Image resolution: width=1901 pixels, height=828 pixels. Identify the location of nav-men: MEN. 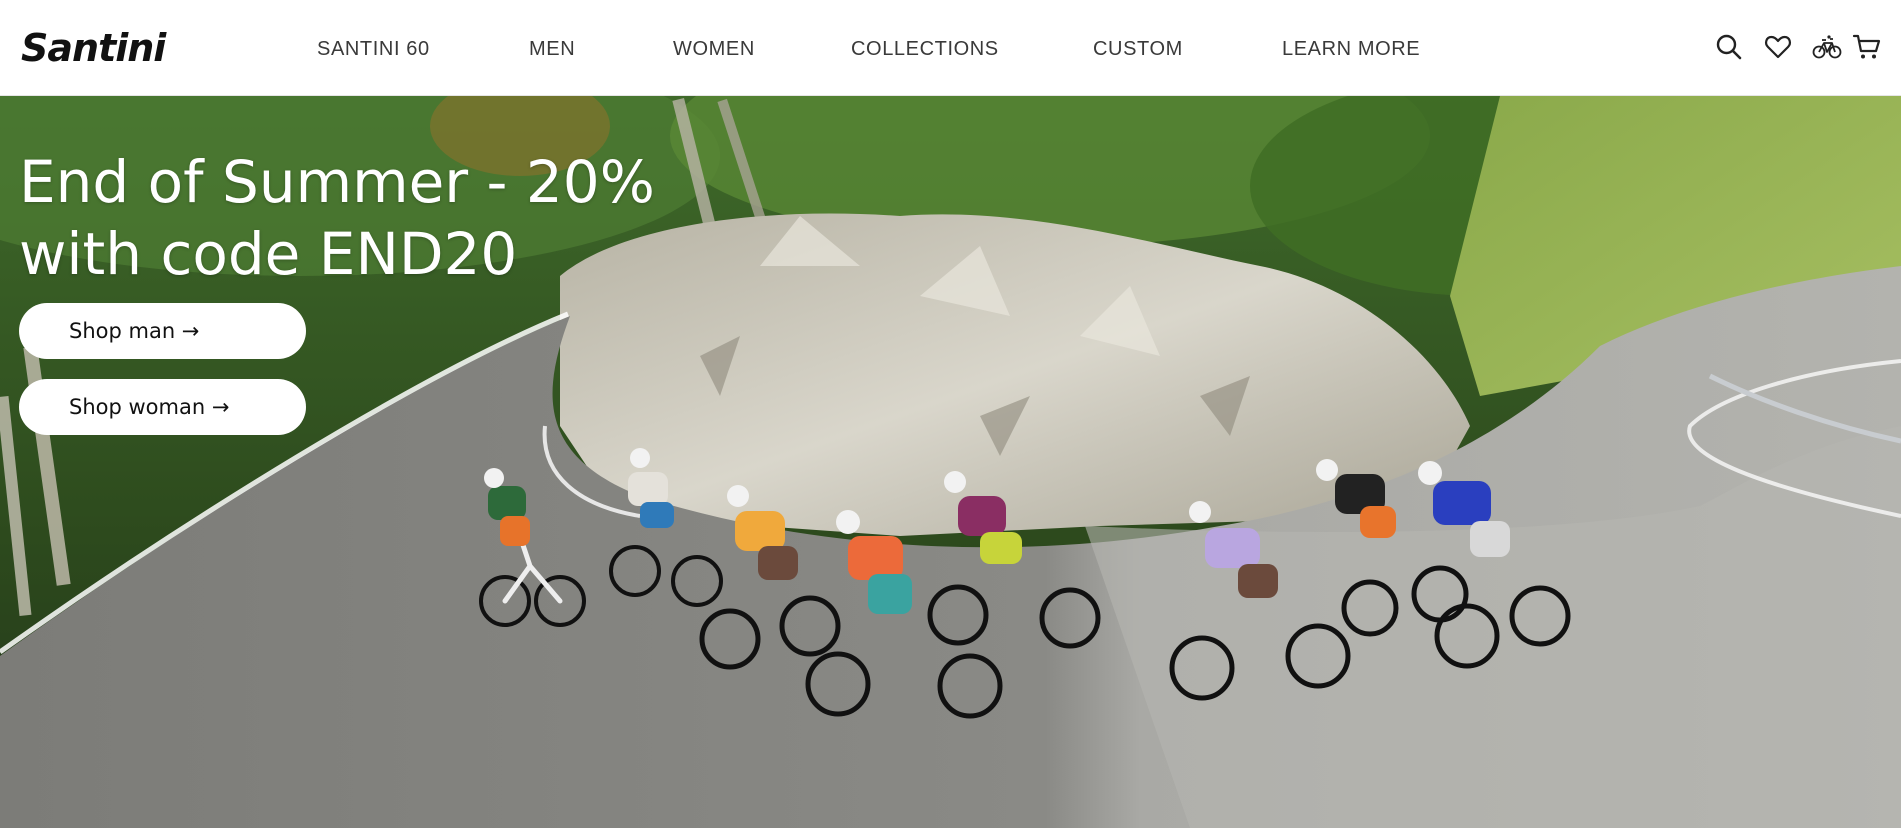
(552, 49).